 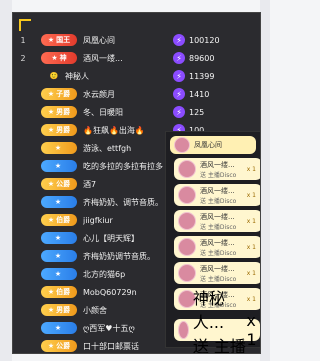 I want to click on score-group: ⚡ 11399, so click(x=193, y=76).